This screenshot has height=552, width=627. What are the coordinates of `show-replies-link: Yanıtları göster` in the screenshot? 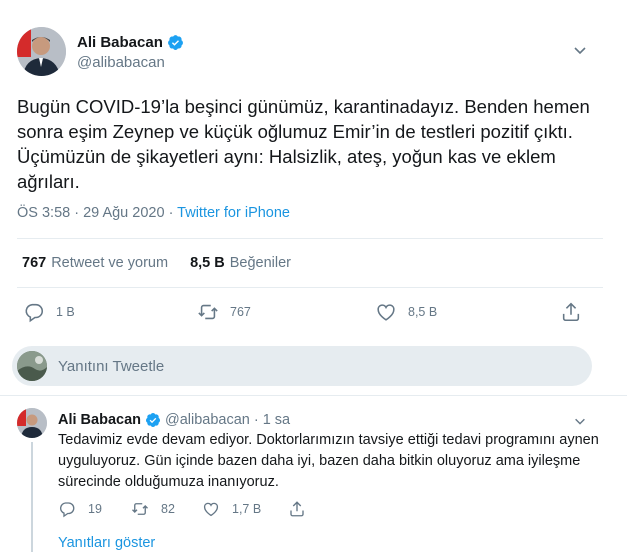 It's located at (106, 543).